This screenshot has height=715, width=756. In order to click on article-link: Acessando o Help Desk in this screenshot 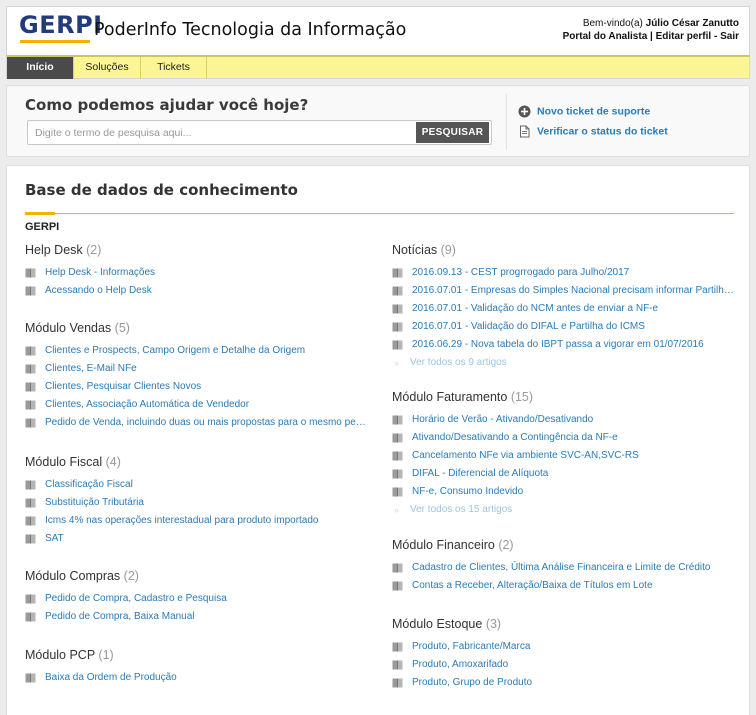, I will do `click(197, 291)`.